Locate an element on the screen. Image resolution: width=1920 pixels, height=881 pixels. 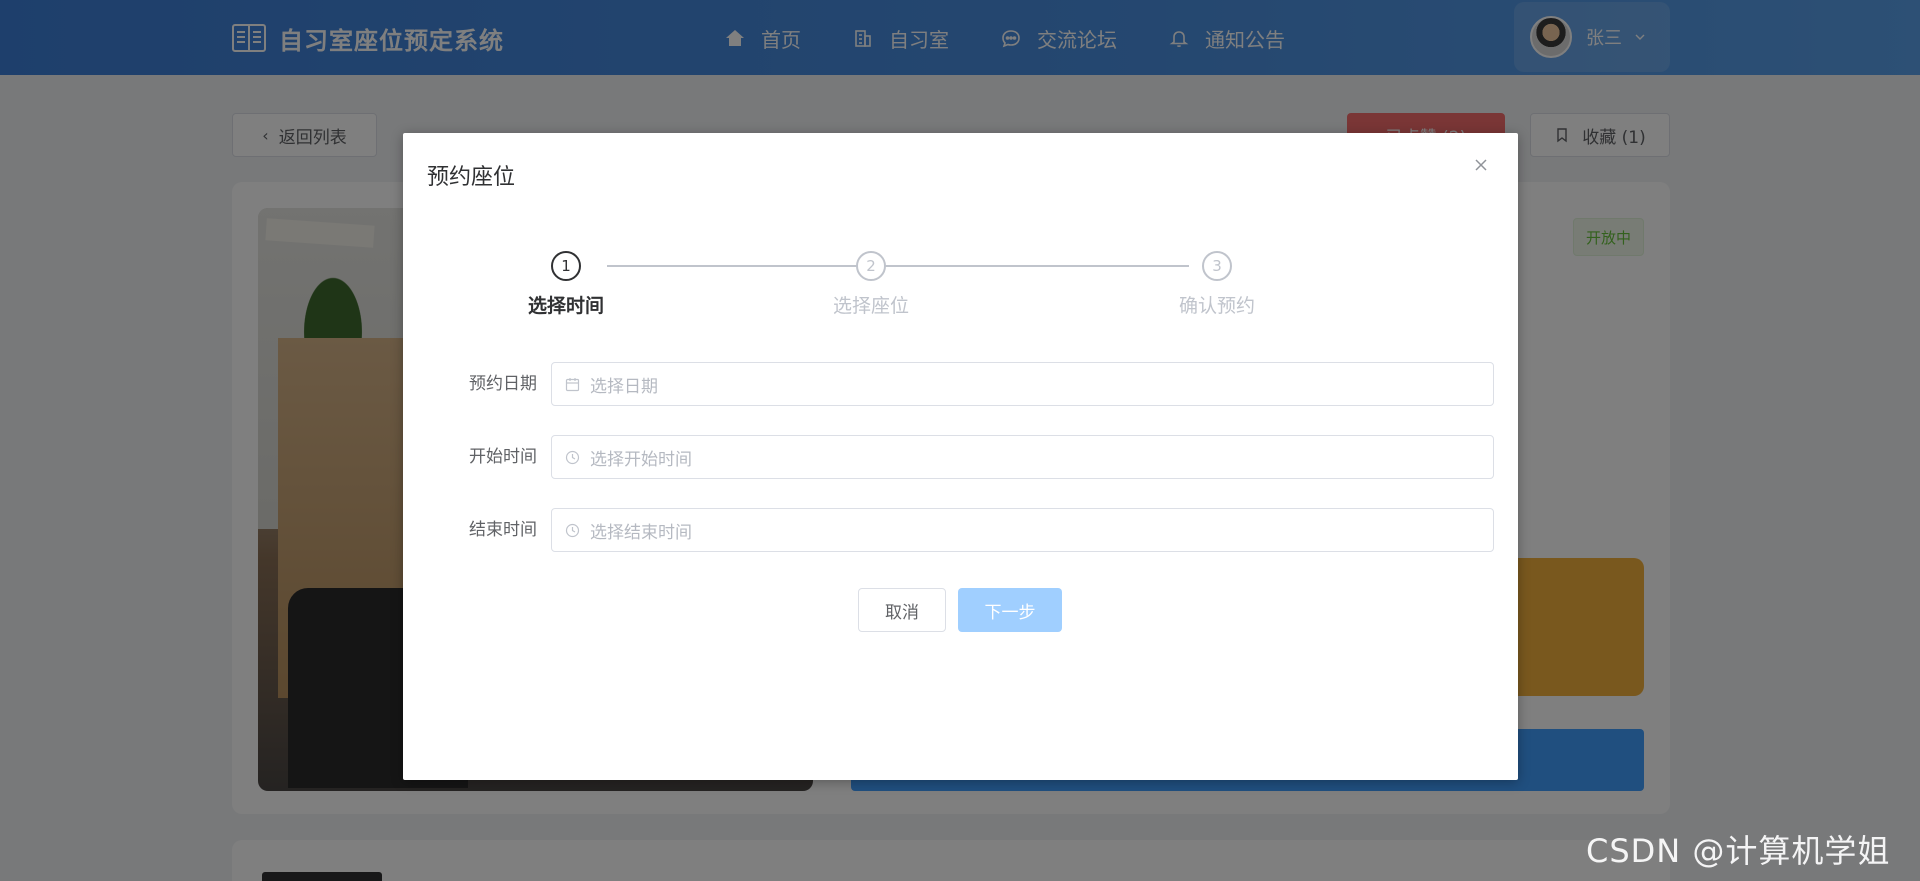
step-3-label: 确认预约 is located at coordinates (1216, 306).